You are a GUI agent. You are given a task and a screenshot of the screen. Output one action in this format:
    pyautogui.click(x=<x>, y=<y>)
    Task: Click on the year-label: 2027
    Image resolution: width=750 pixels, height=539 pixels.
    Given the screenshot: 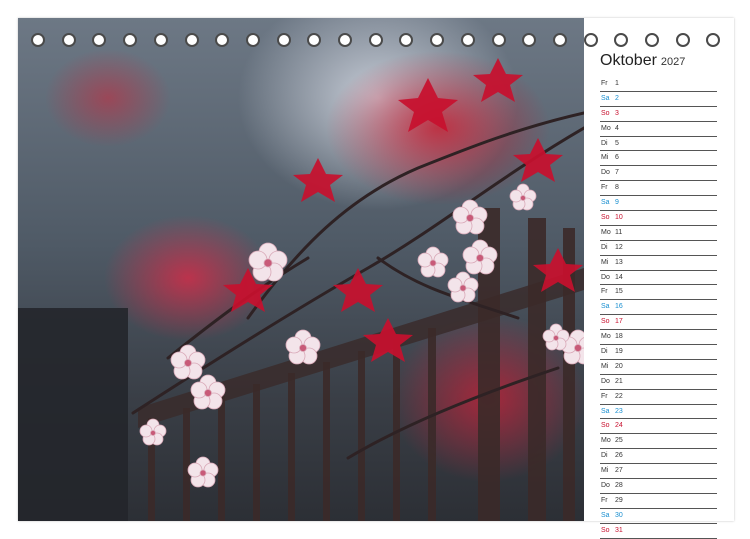 What is the action you would take?
    pyautogui.click(x=673, y=62)
    